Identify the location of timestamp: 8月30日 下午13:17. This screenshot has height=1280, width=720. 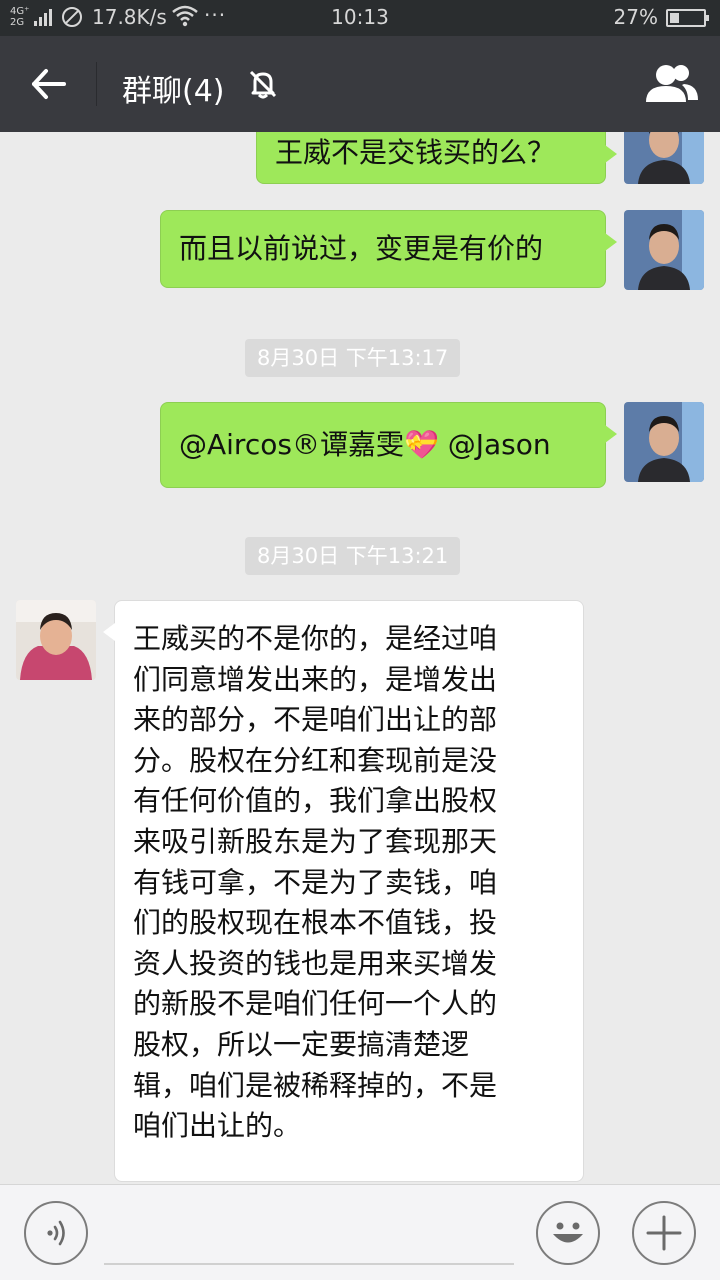
(353, 358).